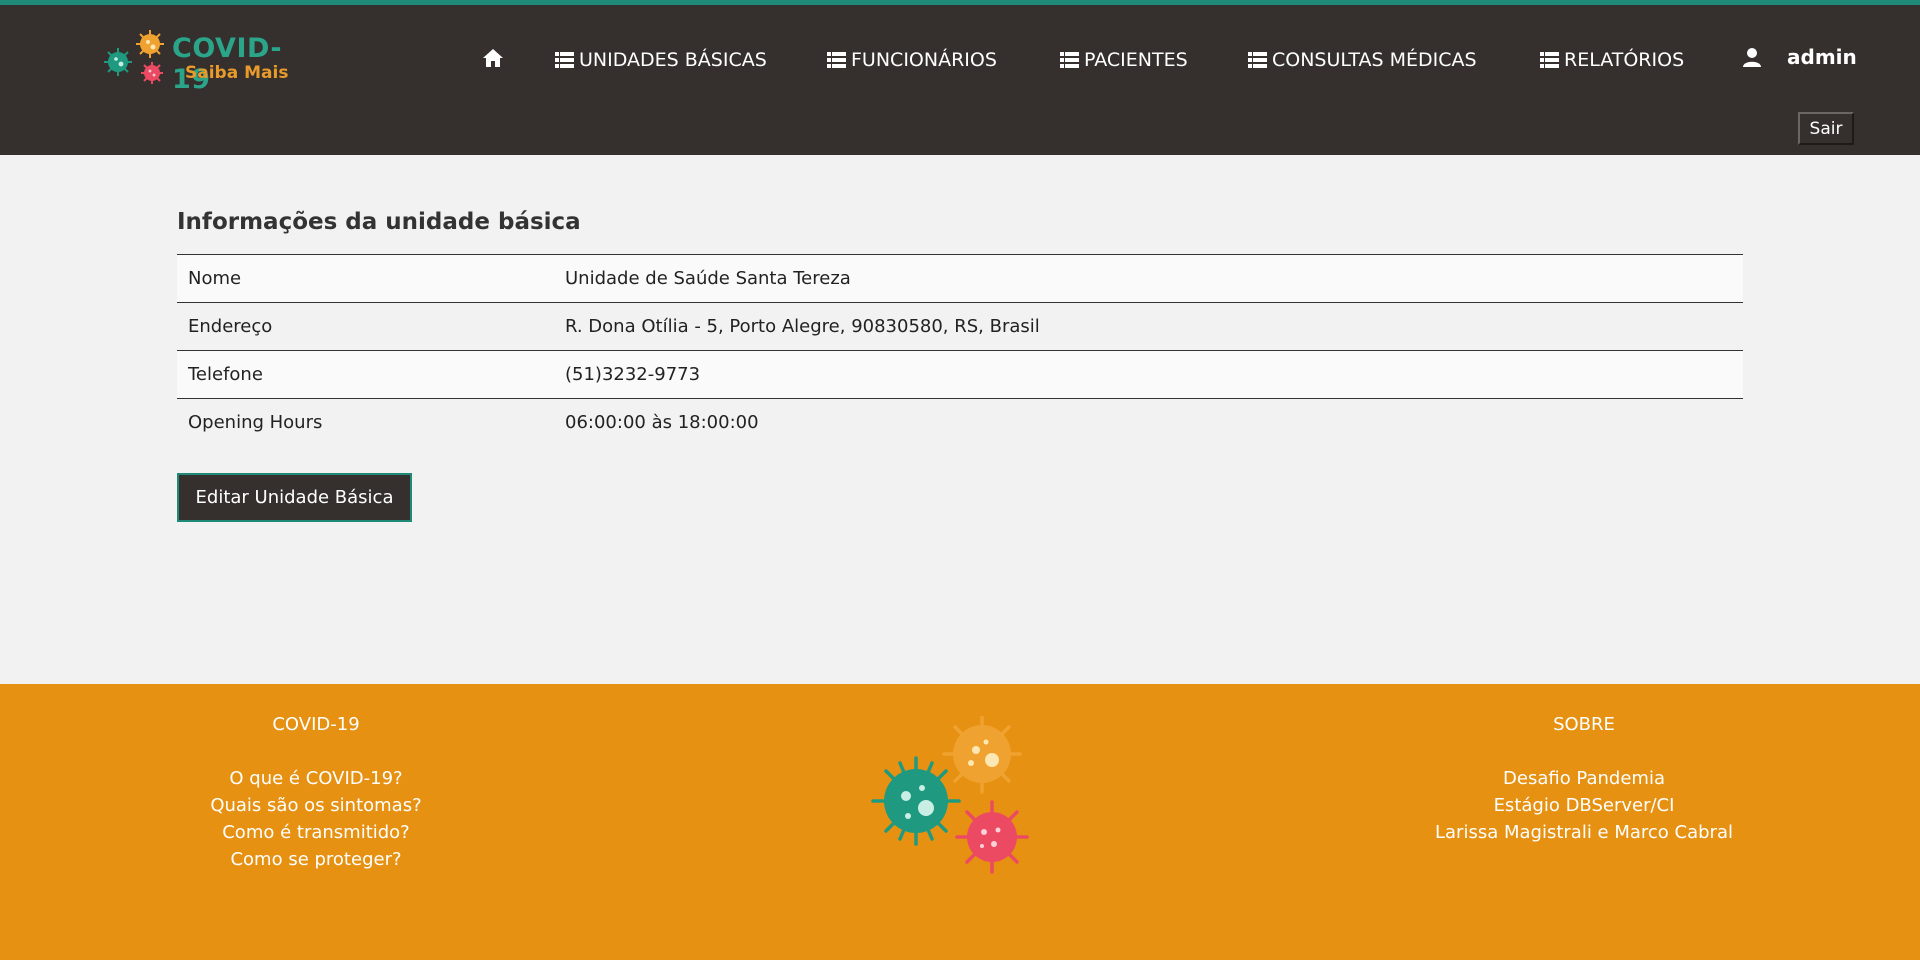  Describe the element at coordinates (316, 778) in the screenshot. I see `footer-link: O que é COVID-19?` at that location.